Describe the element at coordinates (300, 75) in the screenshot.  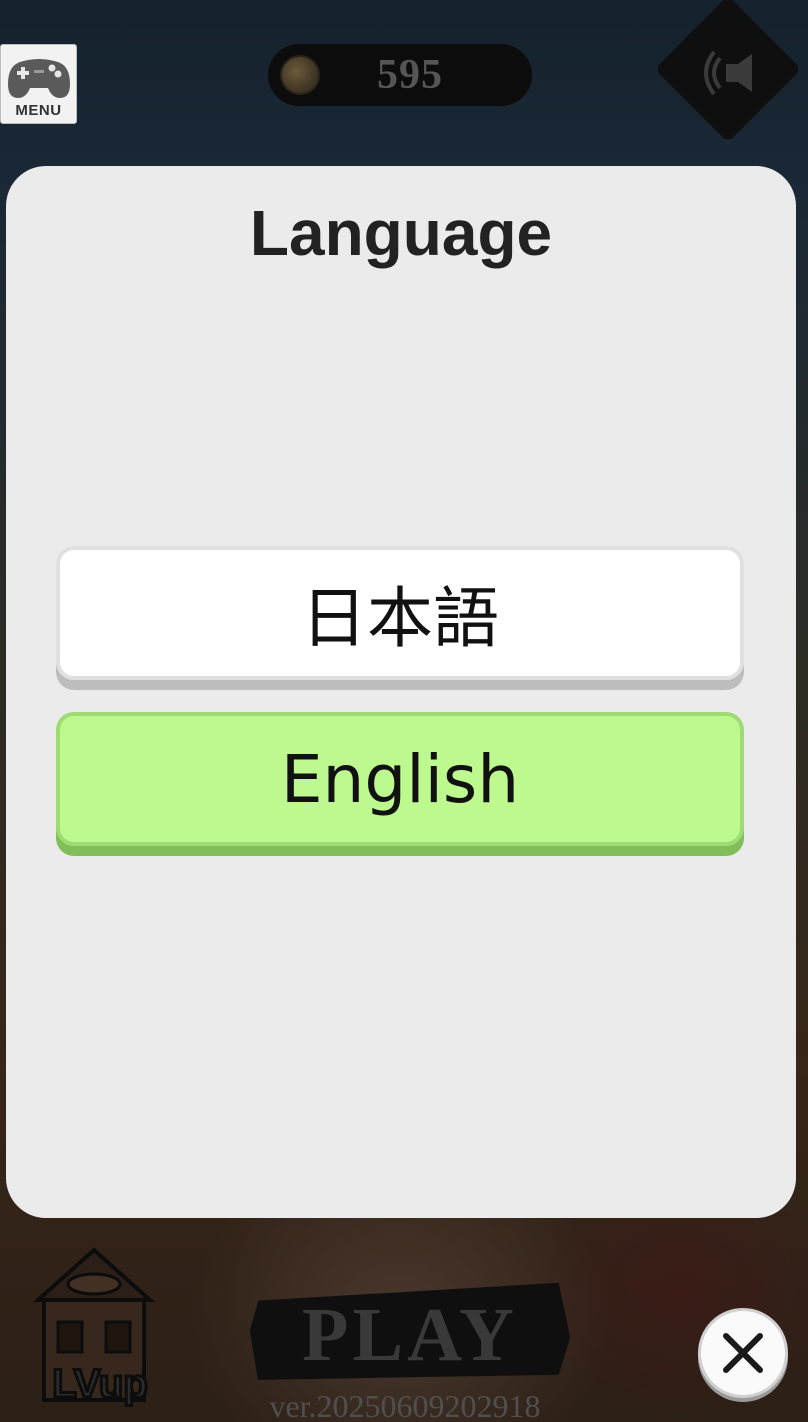
I see `coin-icon` at that location.